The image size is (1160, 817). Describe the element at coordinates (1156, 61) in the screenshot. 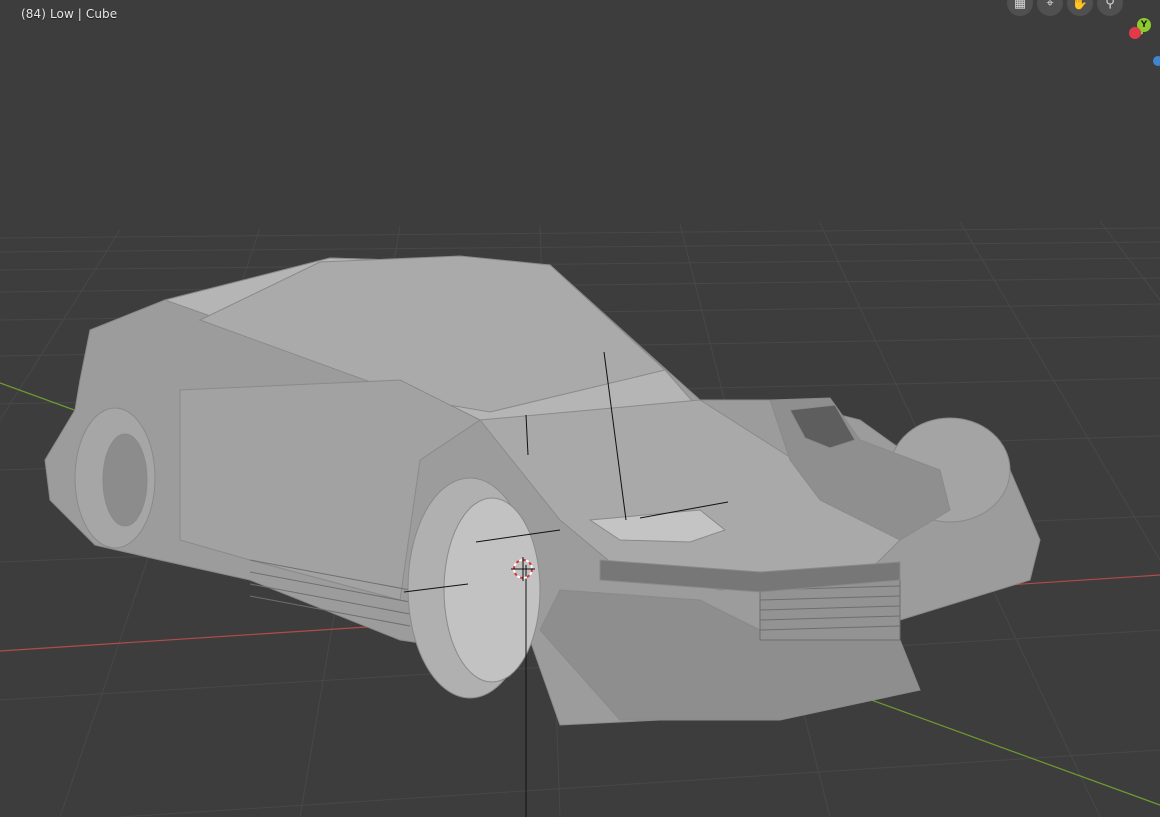

I see `gizmo-z-axis` at that location.